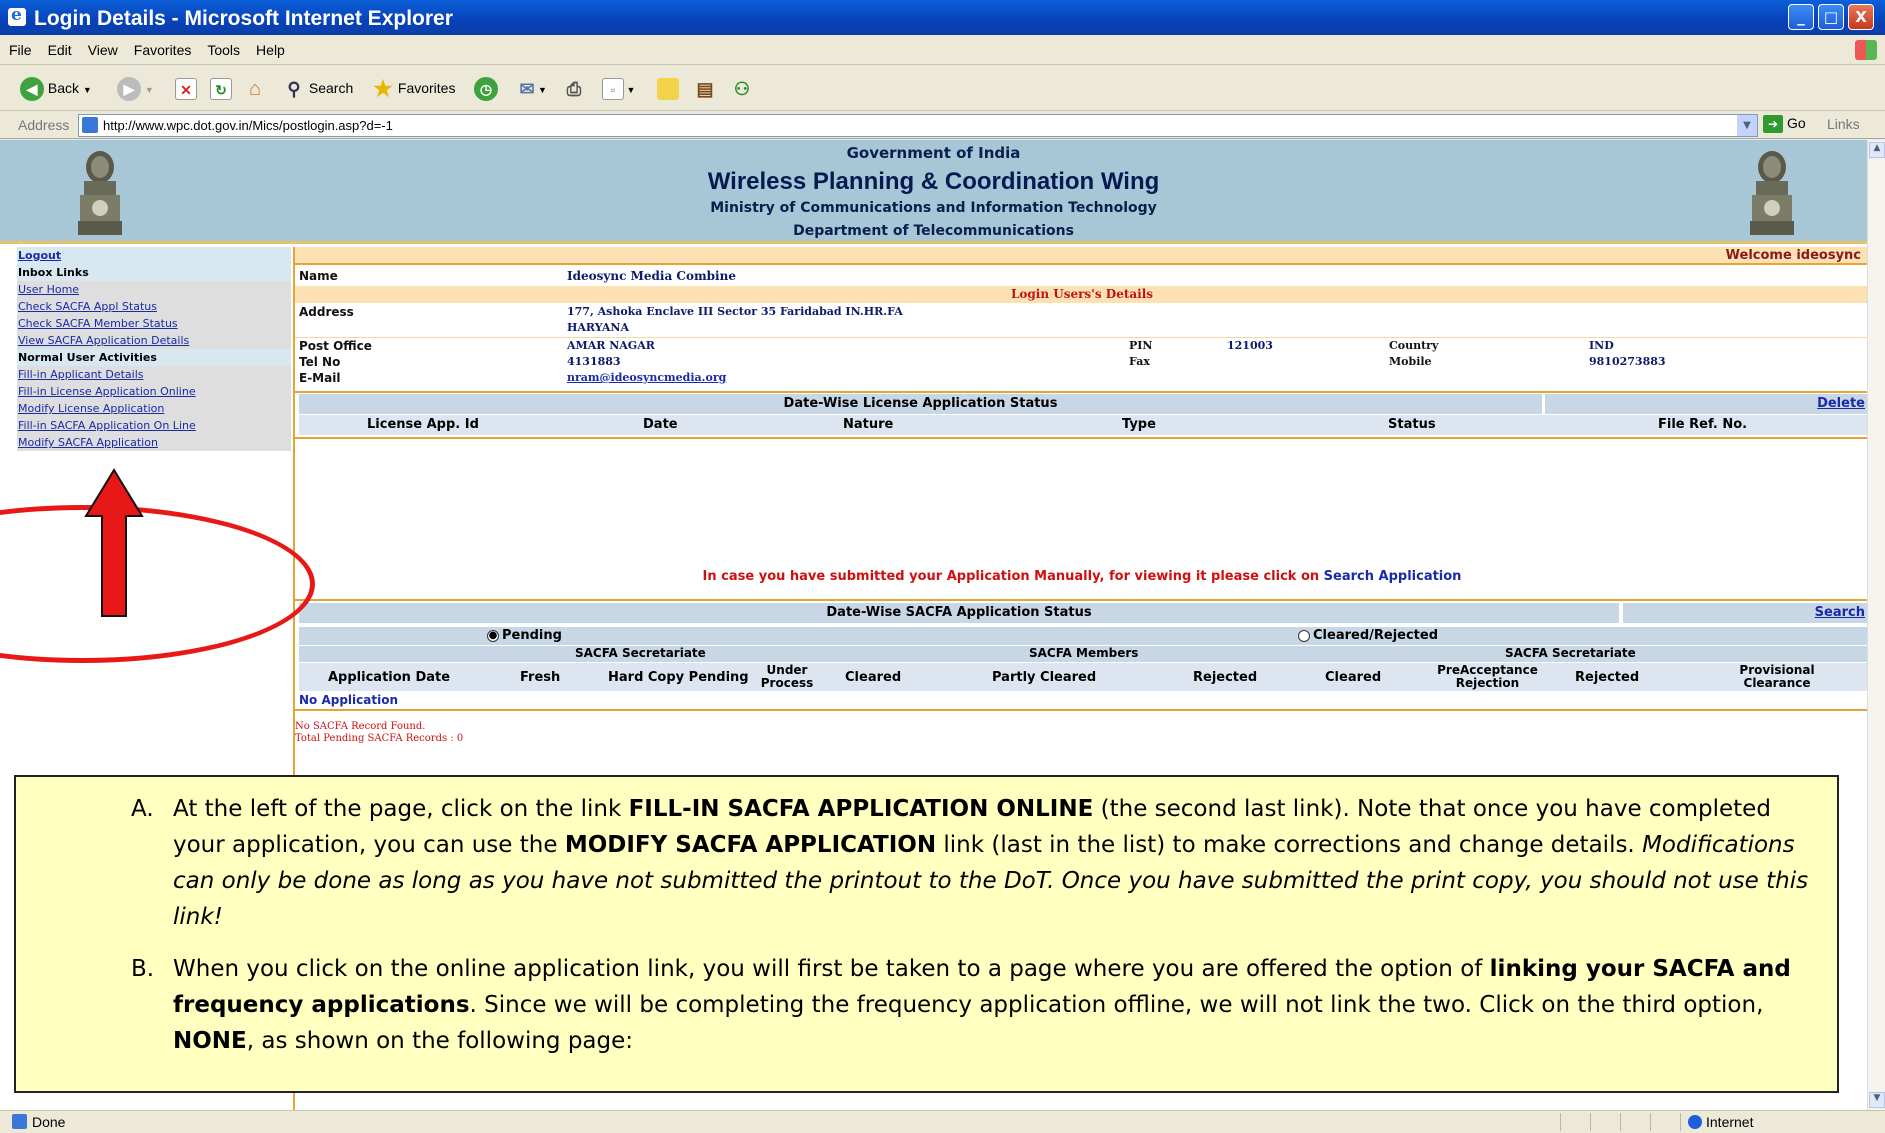  I want to click on name-label: Name, so click(318, 276).